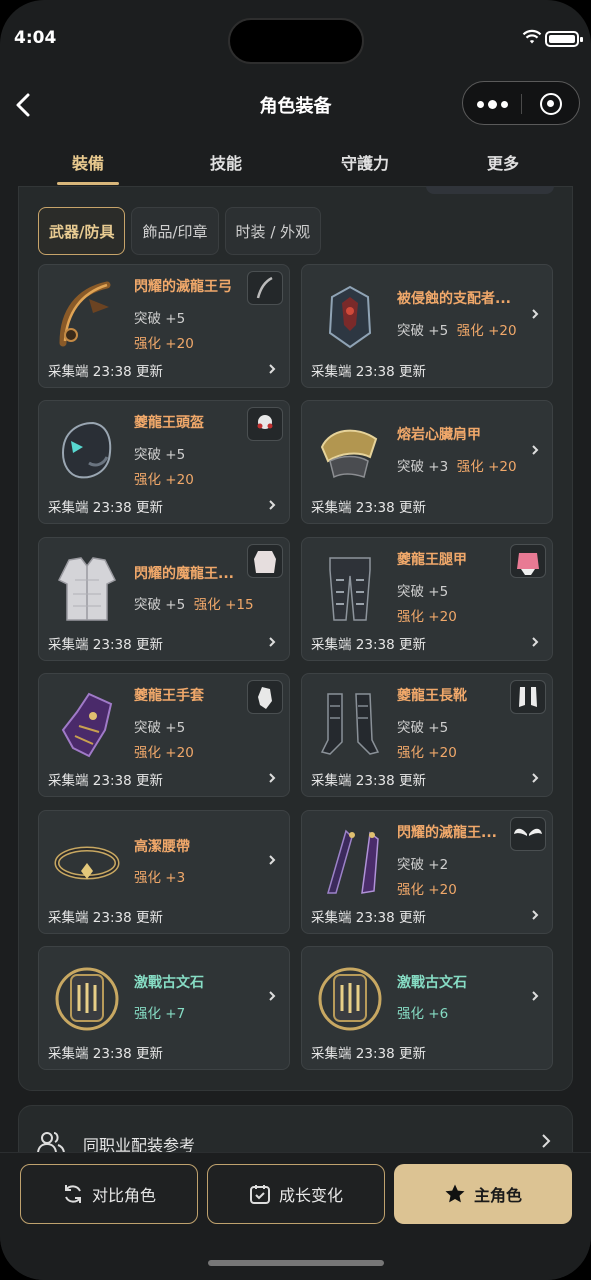 The height and width of the screenshot is (1280, 591). I want to click on tab-guardian: 守護力, so click(365, 162).